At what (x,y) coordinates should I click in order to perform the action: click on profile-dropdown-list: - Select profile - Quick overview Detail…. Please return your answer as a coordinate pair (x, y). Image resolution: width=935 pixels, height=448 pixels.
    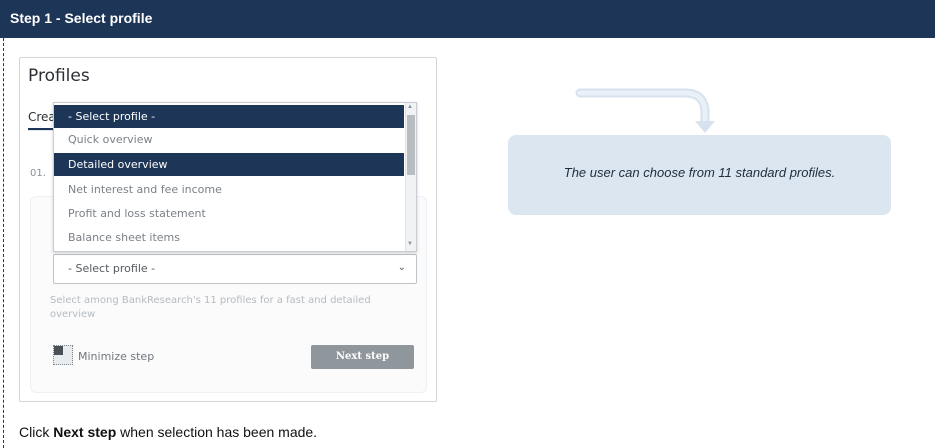
    Looking at the image, I should click on (235, 177).